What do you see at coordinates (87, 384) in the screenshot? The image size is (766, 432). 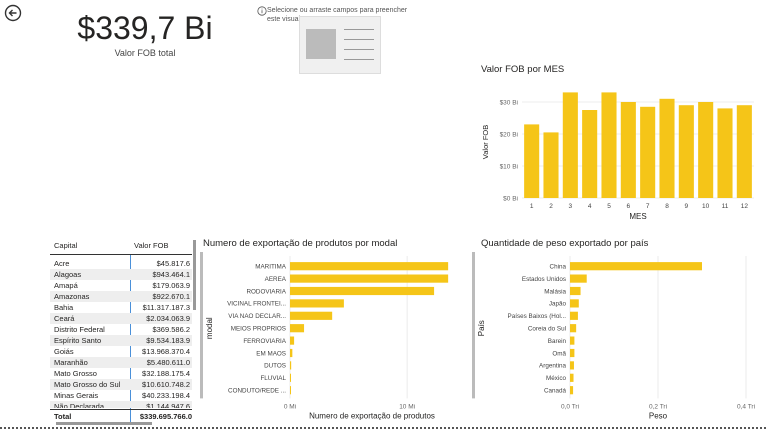 I see `cell-capital: Mato Grosso do Sul` at bounding box center [87, 384].